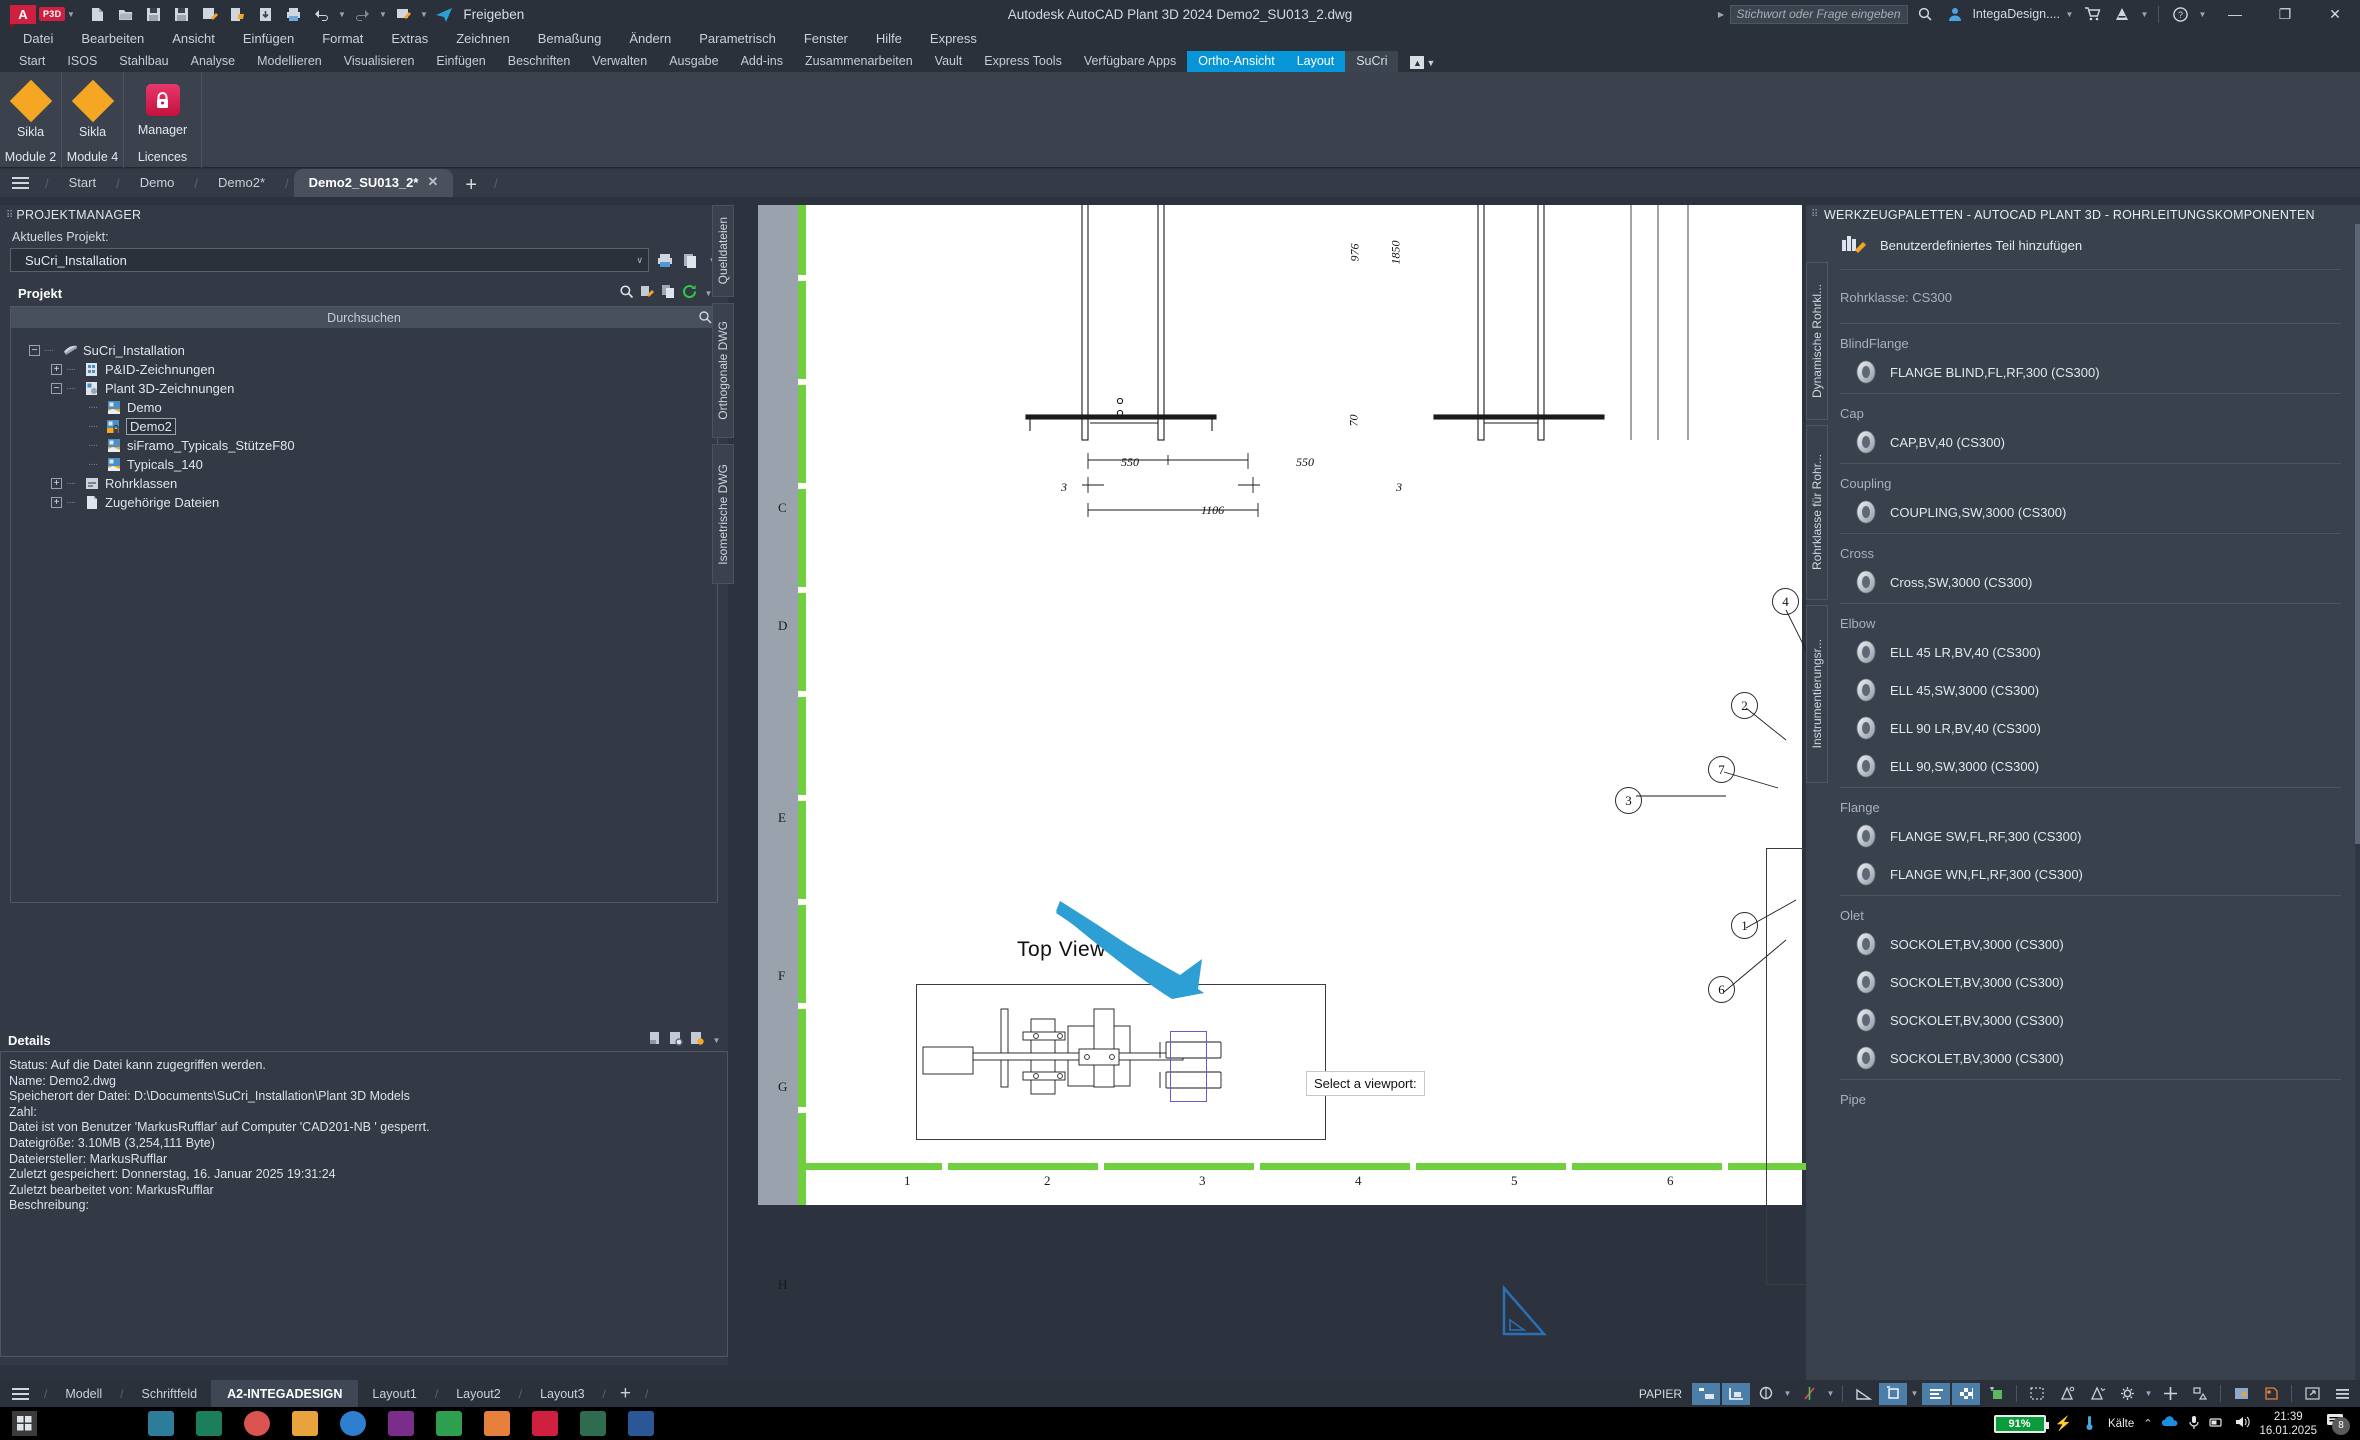  What do you see at coordinates (641, 1423) in the screenshot?
I see `taskbar-app-word-icon` at bounding box center [641, 1423].